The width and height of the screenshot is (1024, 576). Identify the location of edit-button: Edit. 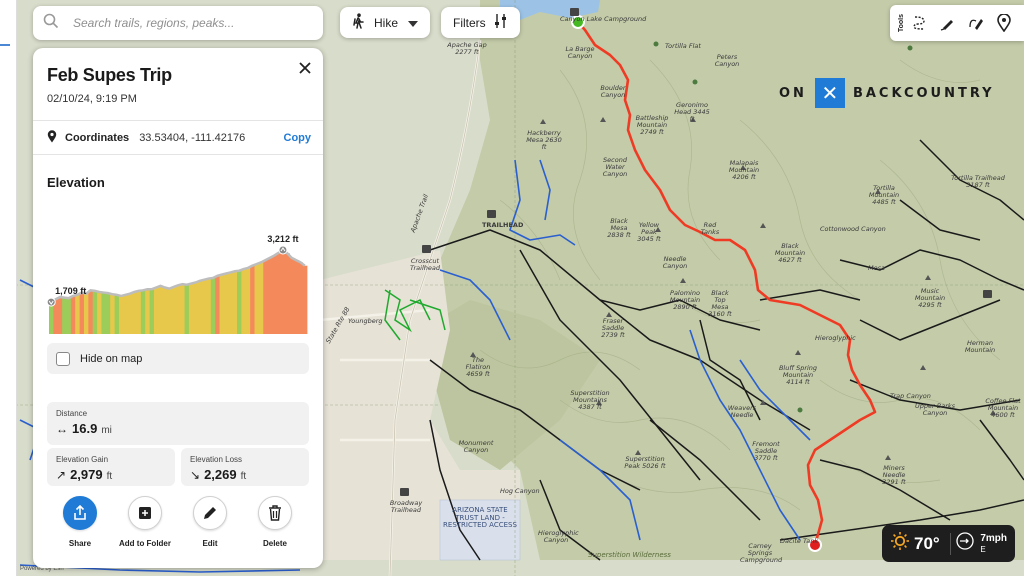
(210, 522).